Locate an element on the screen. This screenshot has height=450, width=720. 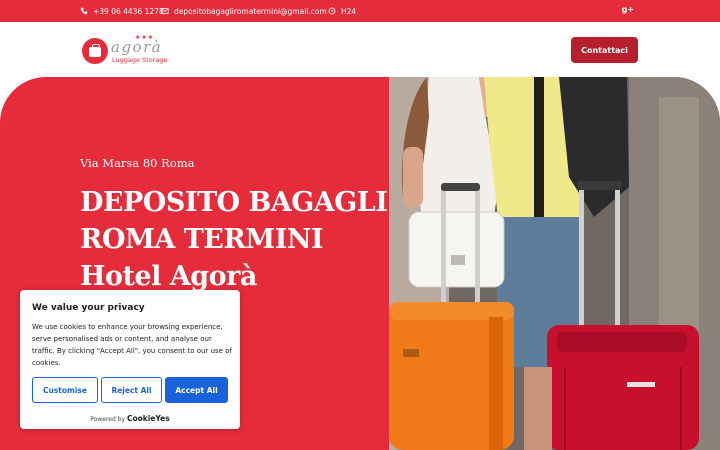
google-plus-icon: g+ is located at coordinates (628, 9).